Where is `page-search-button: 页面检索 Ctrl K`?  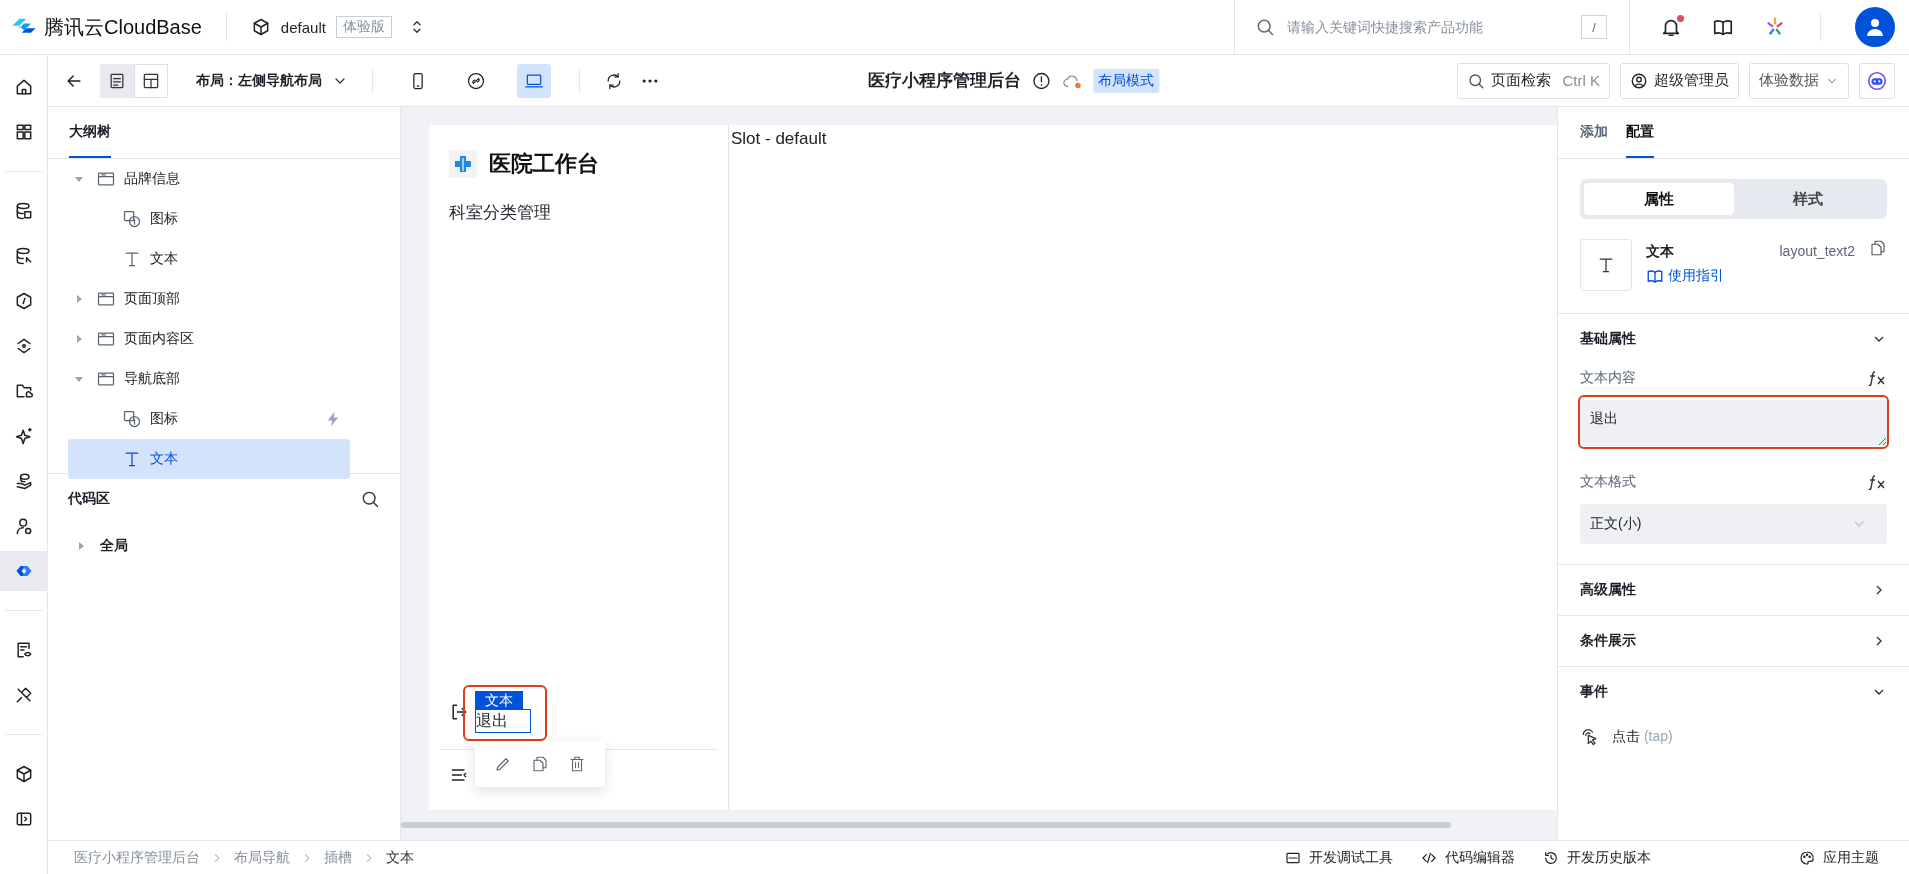
page-search-button: 页面检索 Ctrl K is located at coordinates (1533, 80).